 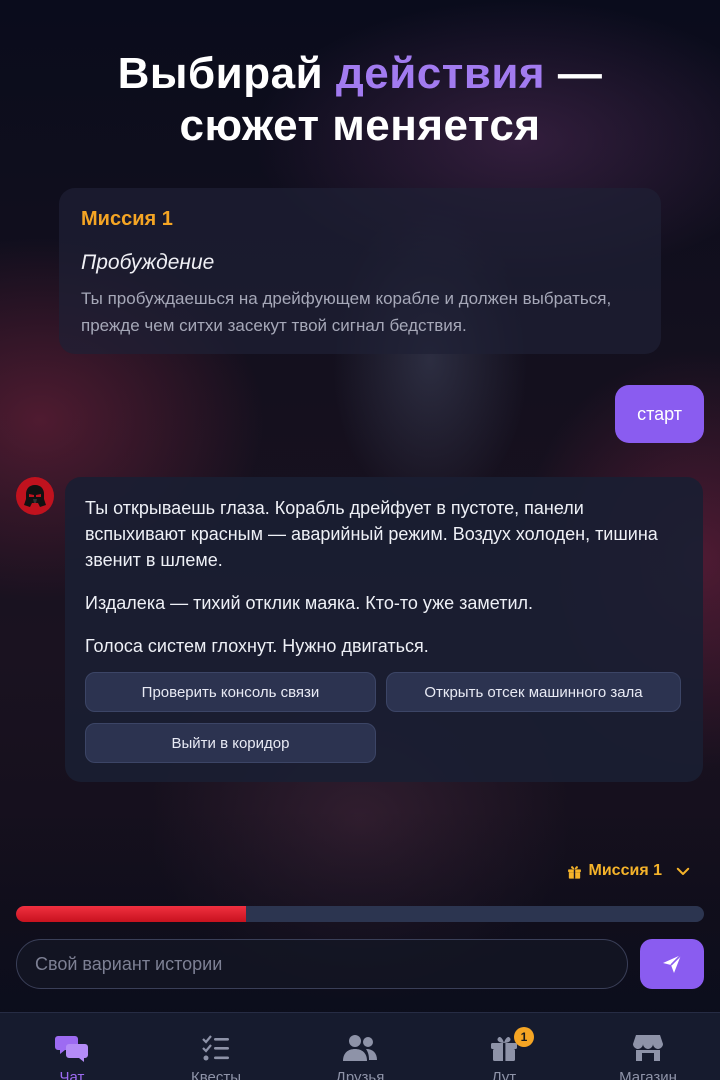 I want to click on nav-item-chat: Чат, so click(x=72, y=1046).